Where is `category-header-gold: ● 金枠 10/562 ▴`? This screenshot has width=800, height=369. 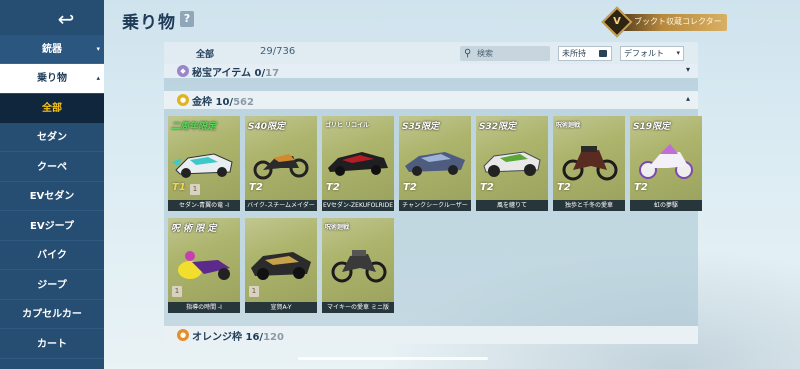 category-header-gold: ● 金枠 10/562 ▴ is located at coordinates (431, 100).